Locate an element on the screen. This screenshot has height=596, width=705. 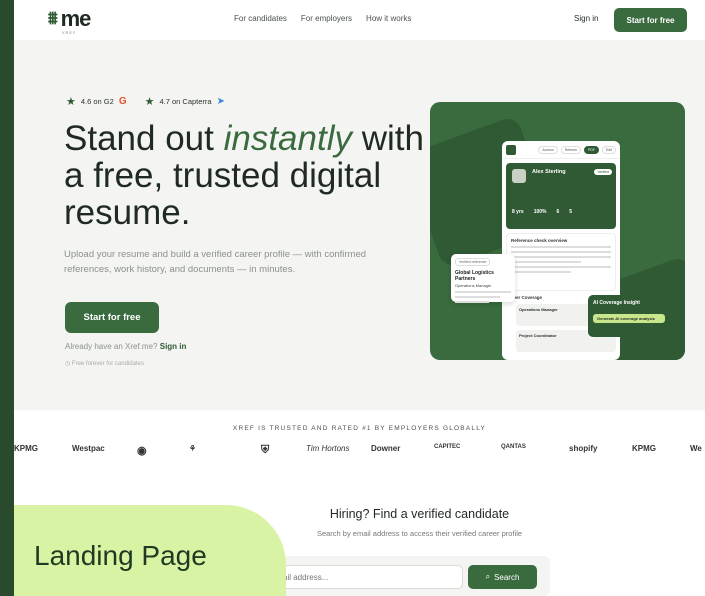
rating-capterra-text: 4.7 on Capterra is located at coordinates (185, 101).